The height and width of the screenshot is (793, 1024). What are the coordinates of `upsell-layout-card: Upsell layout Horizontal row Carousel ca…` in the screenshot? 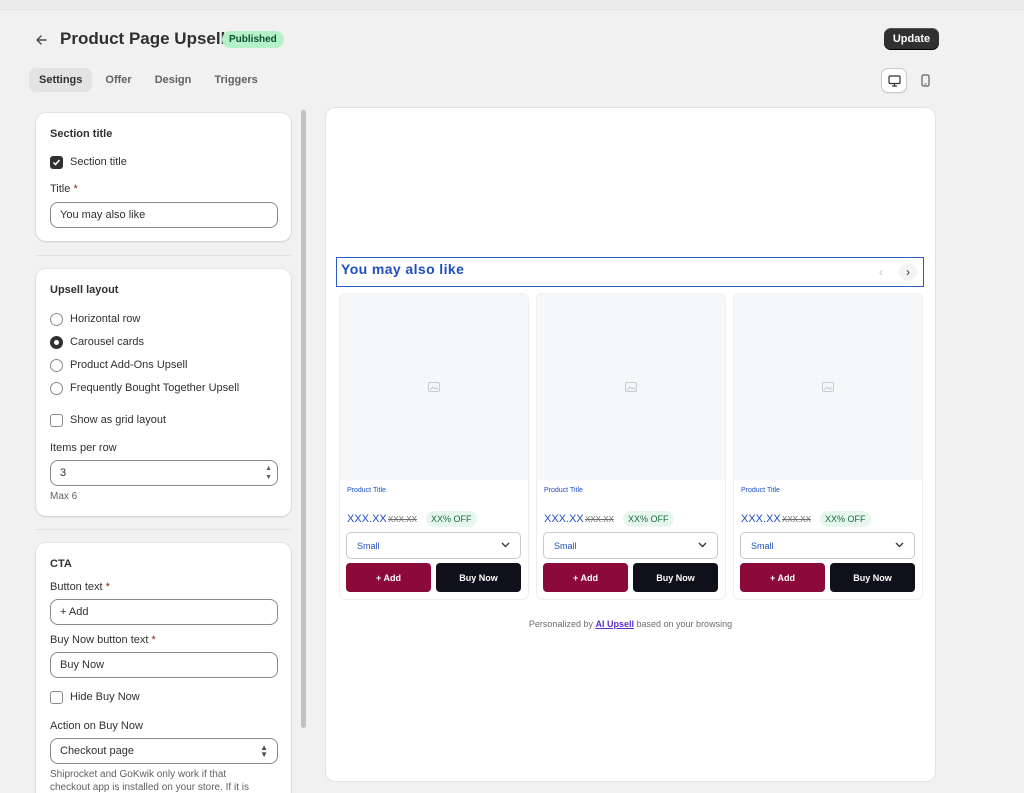 It's located at (163, 392).